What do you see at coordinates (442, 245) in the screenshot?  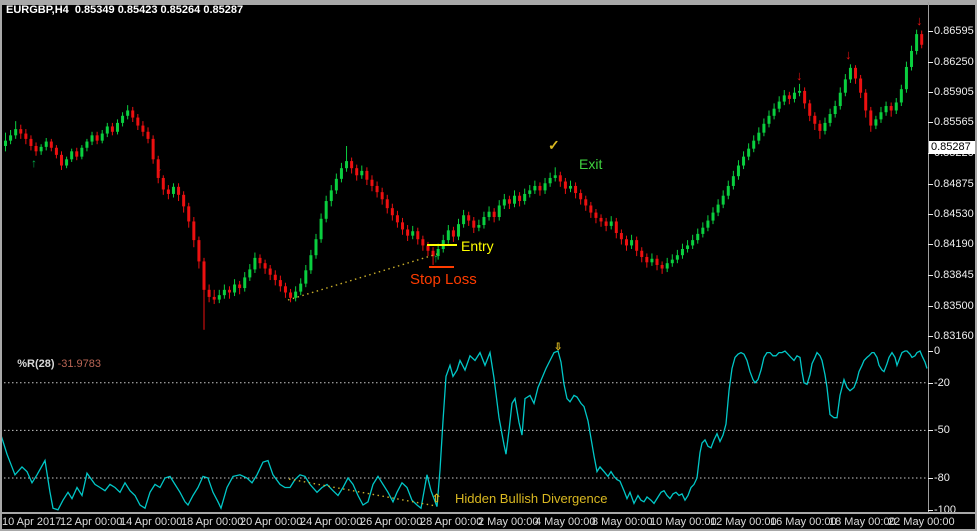 I see `entry-price-line` at bounding box center [442, 245].